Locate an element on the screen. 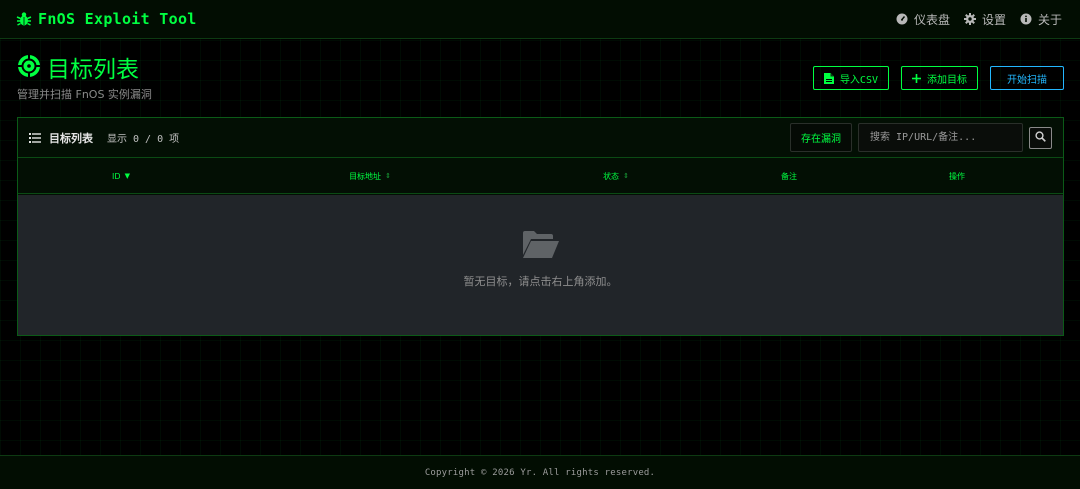 The width and height of the screenshot is (1080, 489). item-count: 显示 0 / 0 项 is located at coordinates (143, 139).